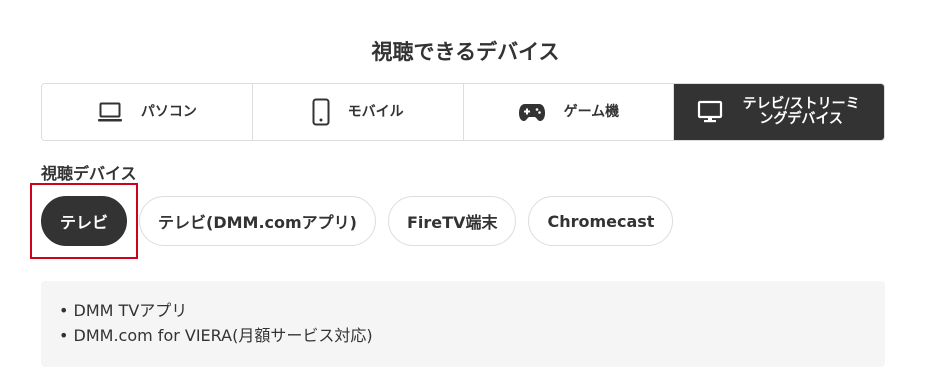 The image size is (931, 380). What do you see at coordinates (532, 112) in the screenshot?
I see `gamepad-icon` at bounding box center [532, 112].